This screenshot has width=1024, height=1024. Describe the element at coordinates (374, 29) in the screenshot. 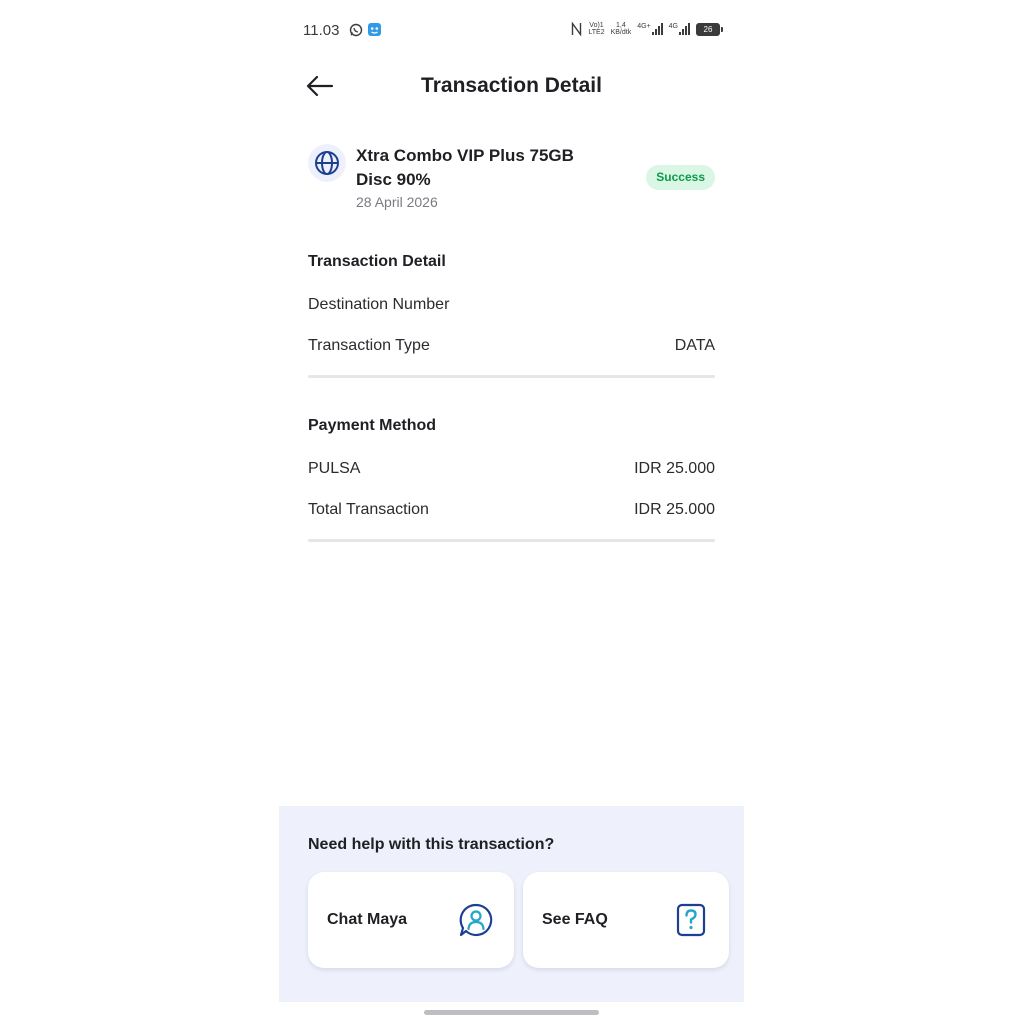

I see `app-notification-icon` at that location.